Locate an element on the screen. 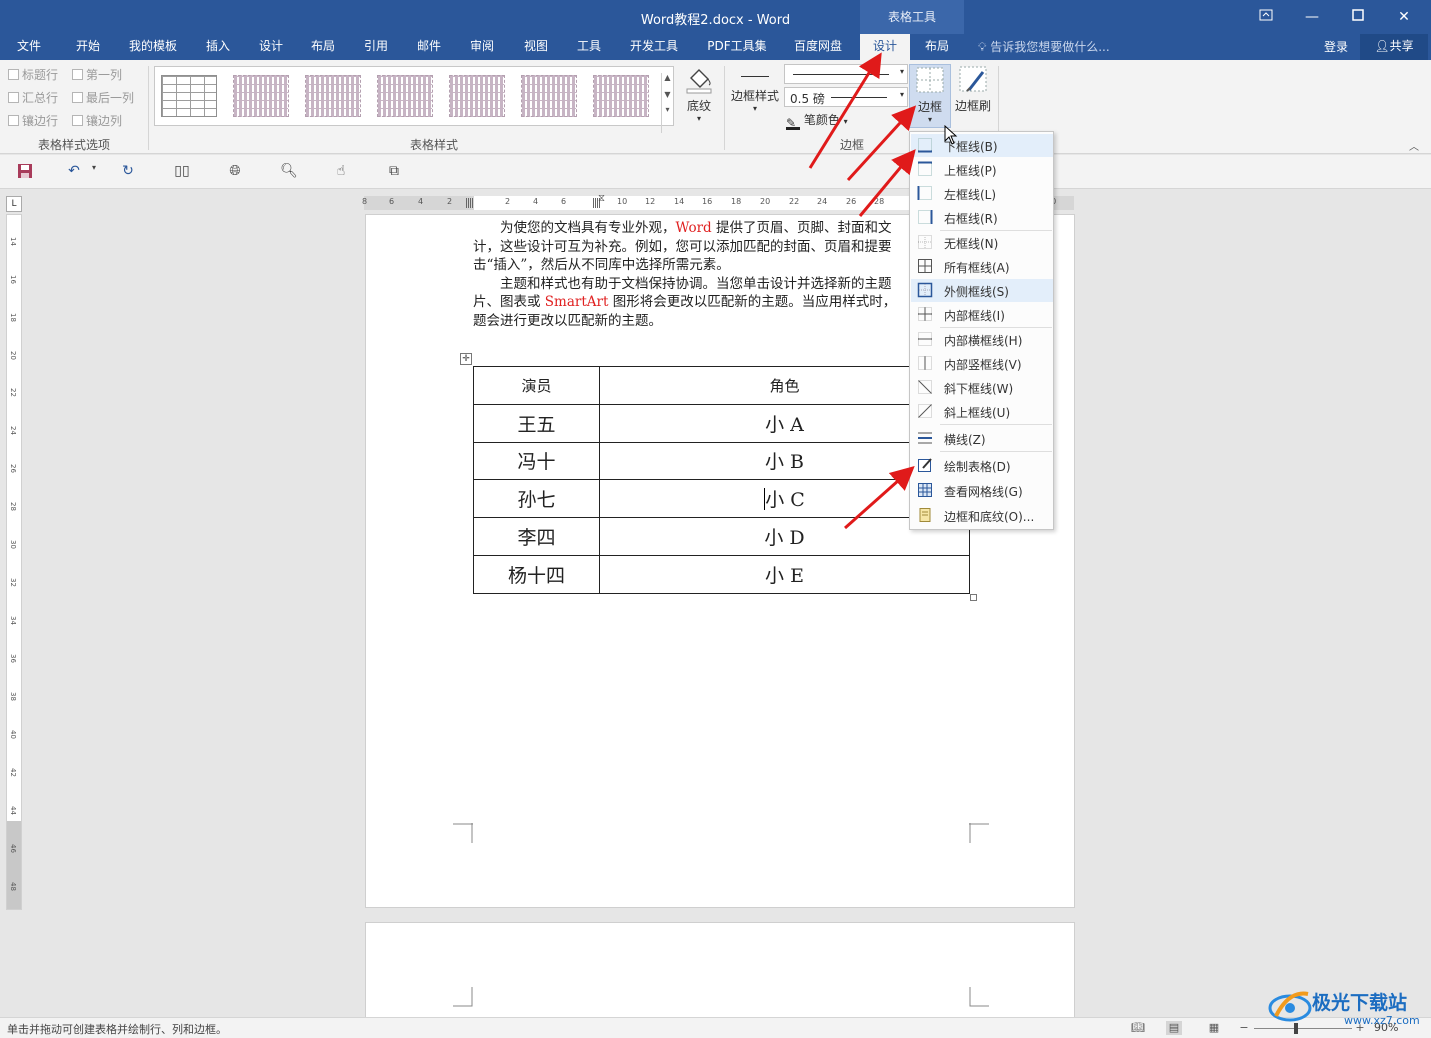 The height and width of the screenshot is (1038, 1431). touch-mode-icon: ☝︎ is located at coordinates (341, 172).